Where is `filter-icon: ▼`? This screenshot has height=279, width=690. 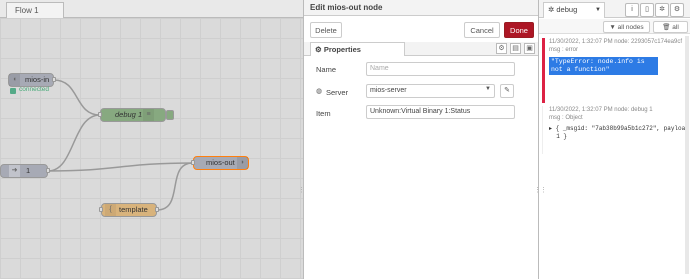 filter-icon: ▼ is located at coordinates (612, 27).